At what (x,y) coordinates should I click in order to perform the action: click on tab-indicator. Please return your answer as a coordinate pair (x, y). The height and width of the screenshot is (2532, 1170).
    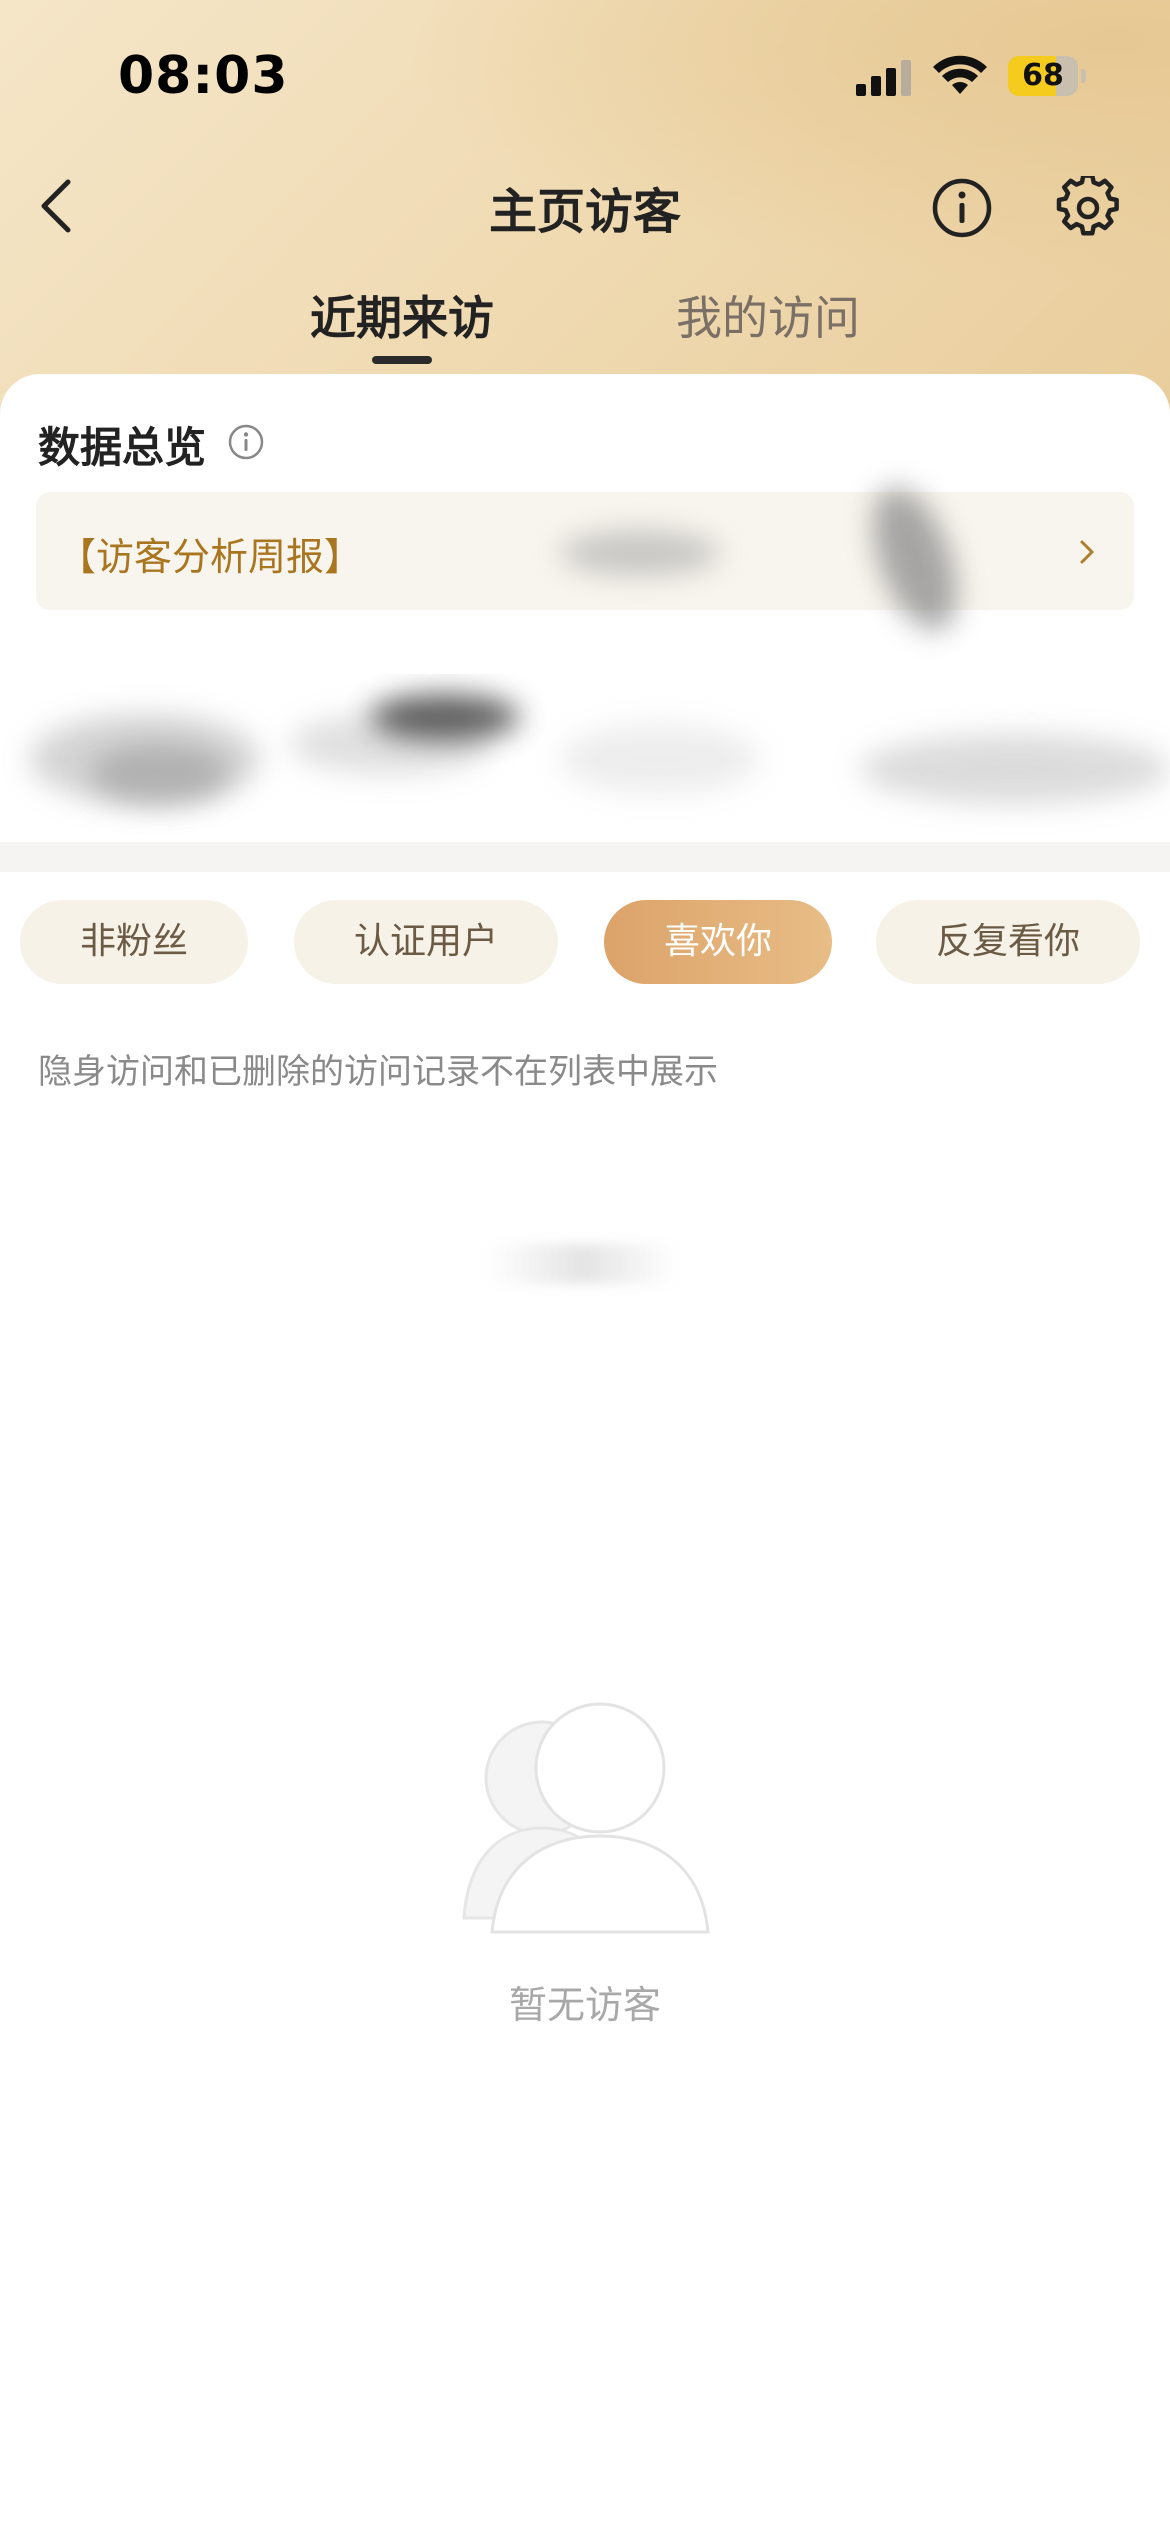
    Looking at the image, I should click on (402, 360).